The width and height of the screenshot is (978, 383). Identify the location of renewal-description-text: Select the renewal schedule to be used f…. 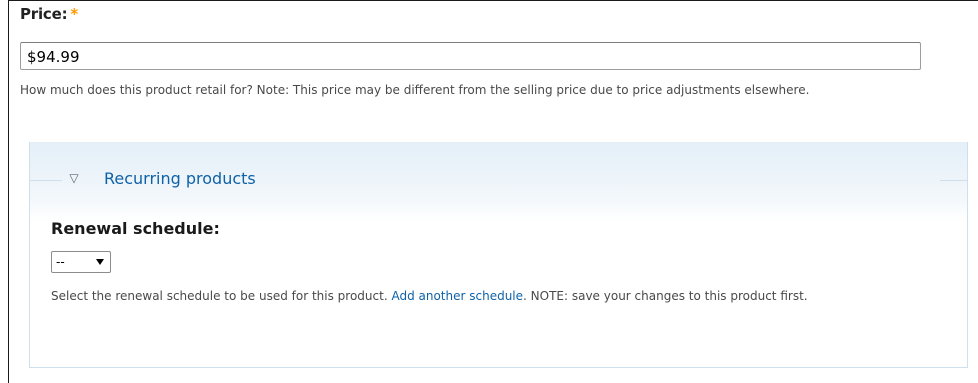
(221, 296).